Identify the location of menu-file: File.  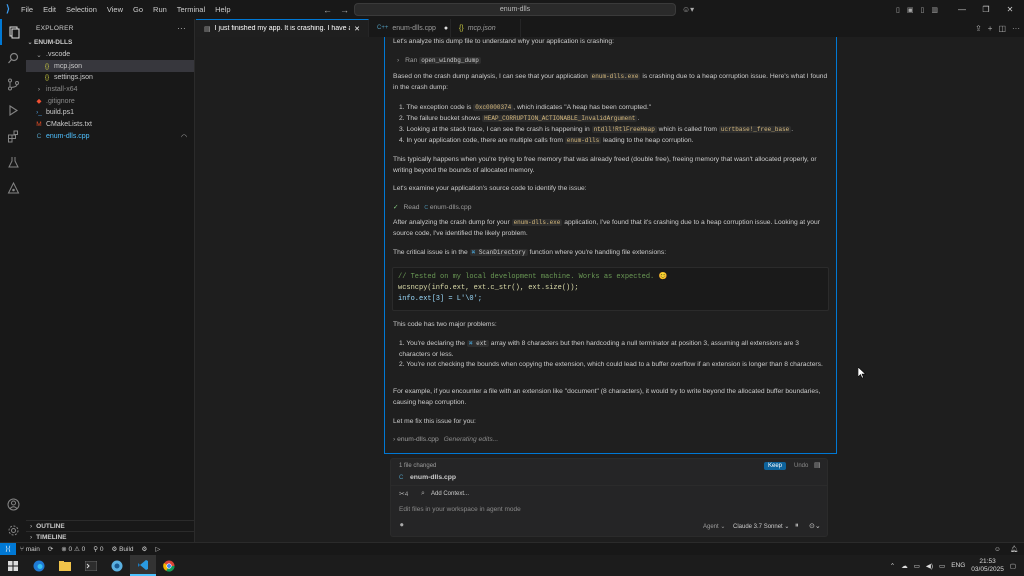
(27, 9).